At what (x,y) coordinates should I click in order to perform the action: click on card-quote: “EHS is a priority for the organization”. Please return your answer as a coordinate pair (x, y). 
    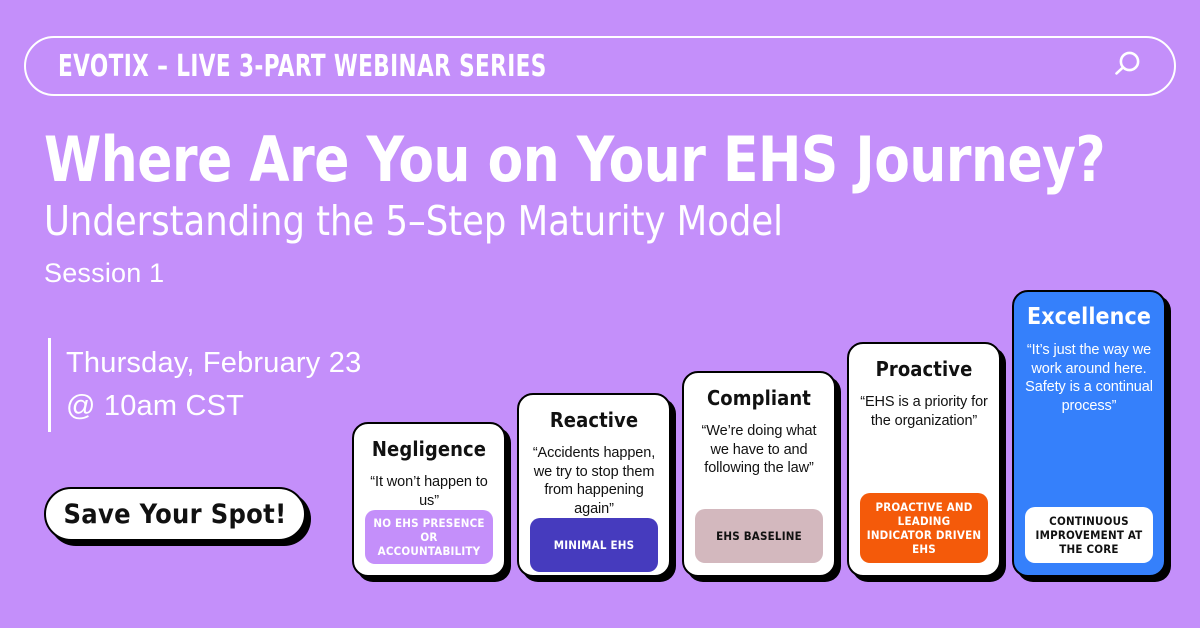
    Looking at the image, I should click on (924, 411).